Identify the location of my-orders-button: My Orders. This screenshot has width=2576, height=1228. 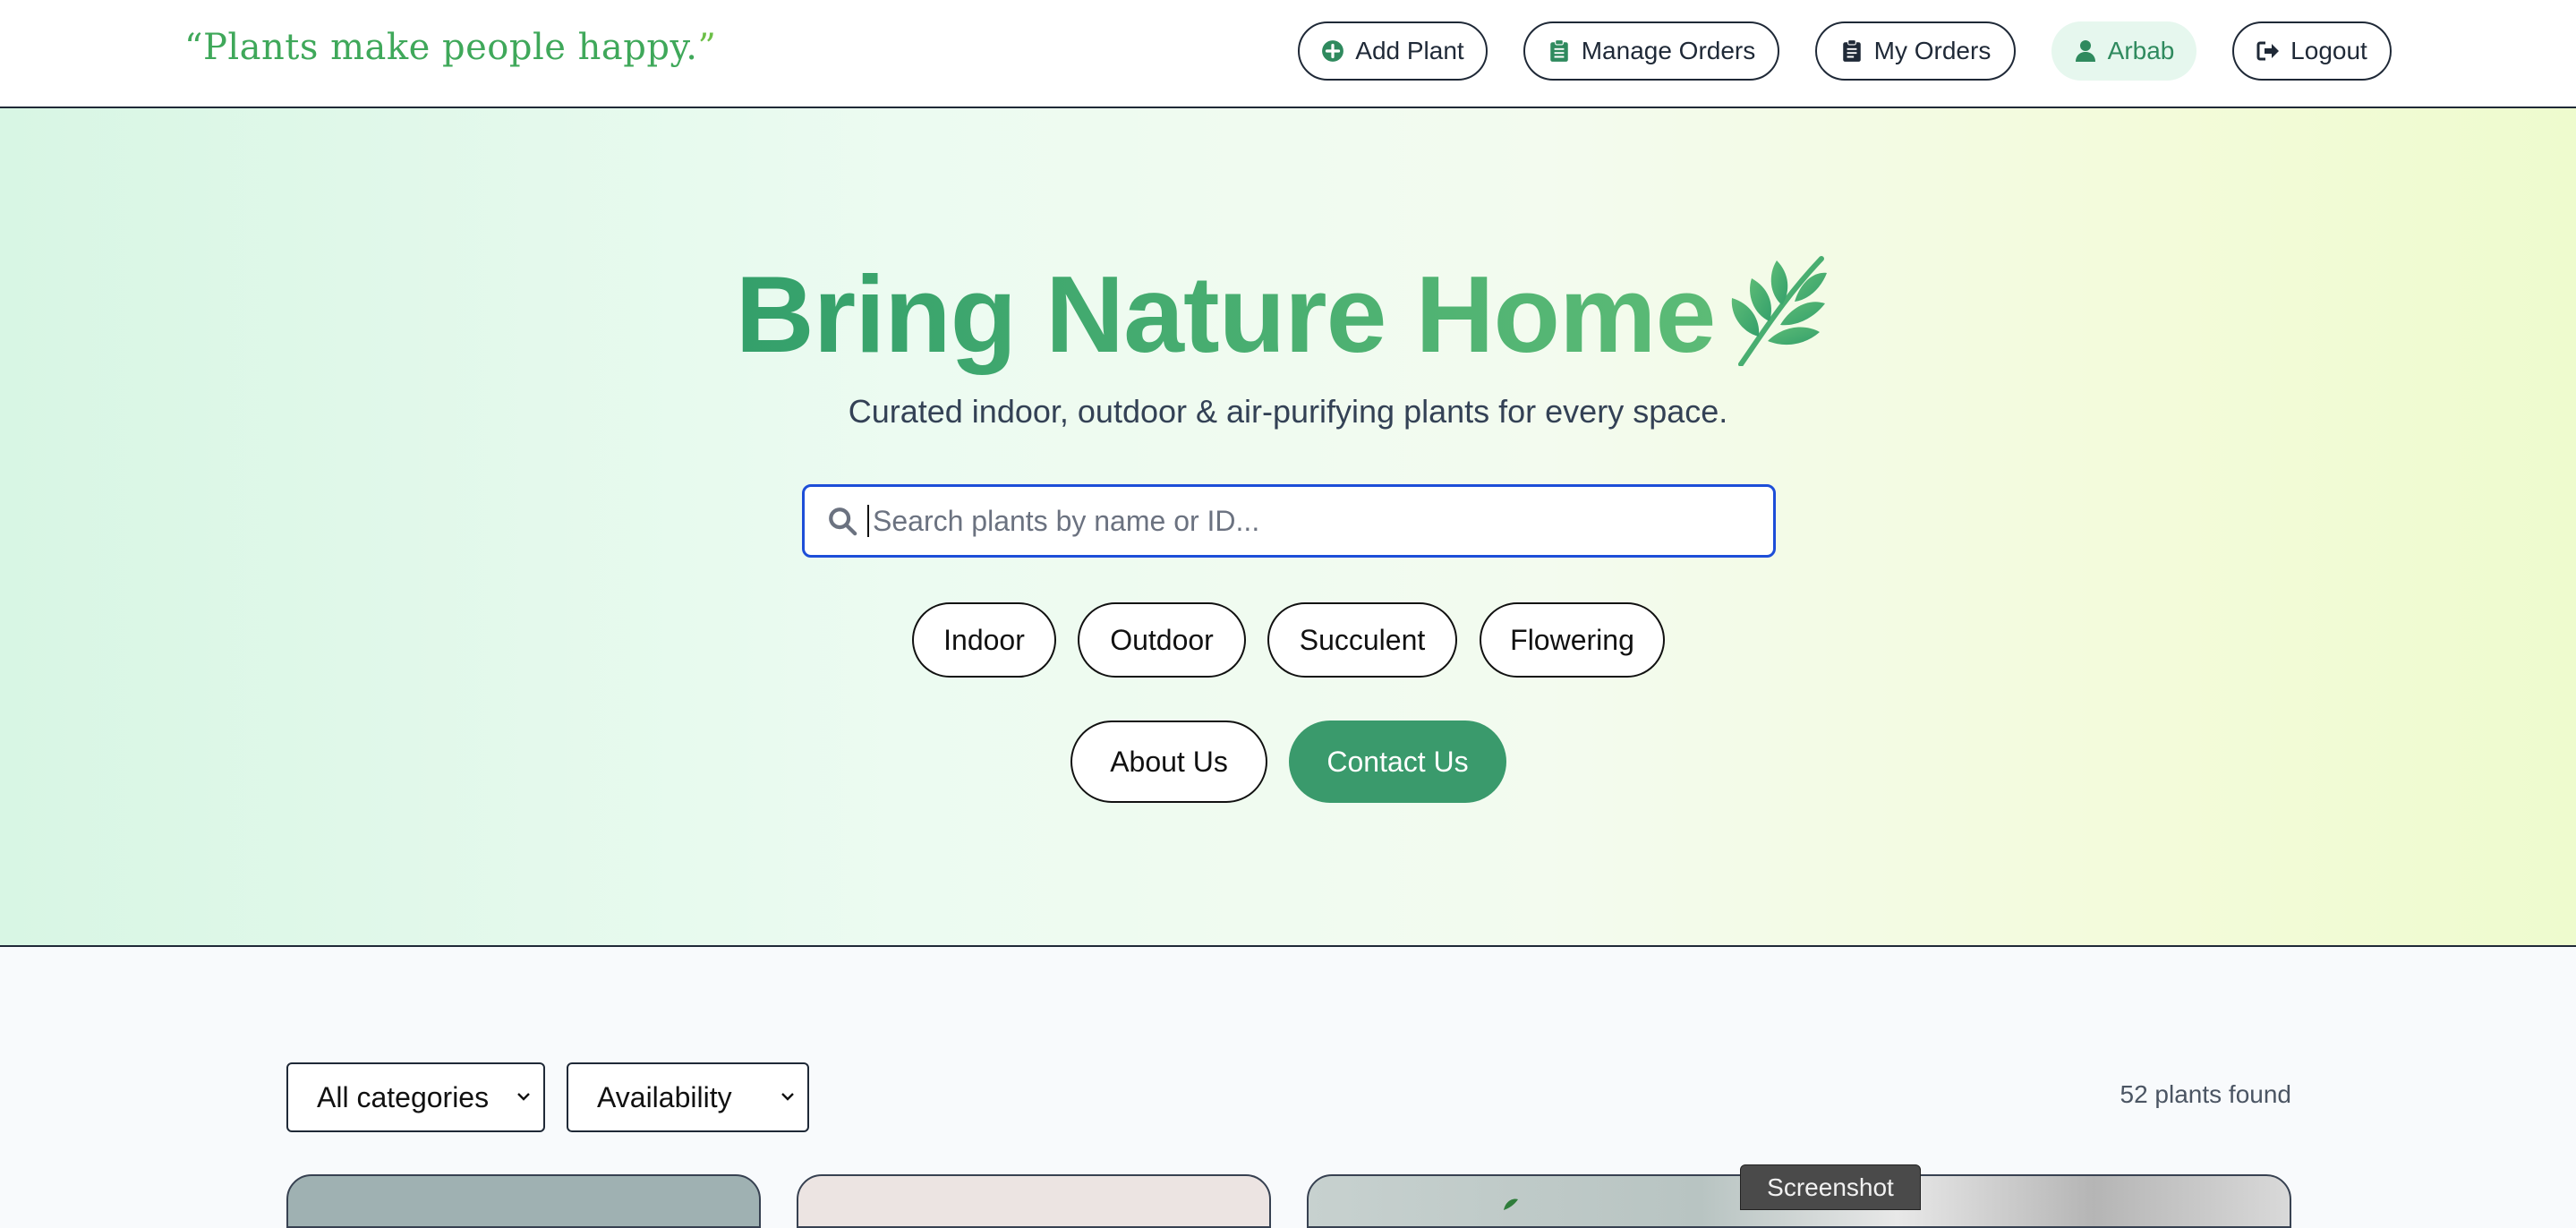
(1915, 51).